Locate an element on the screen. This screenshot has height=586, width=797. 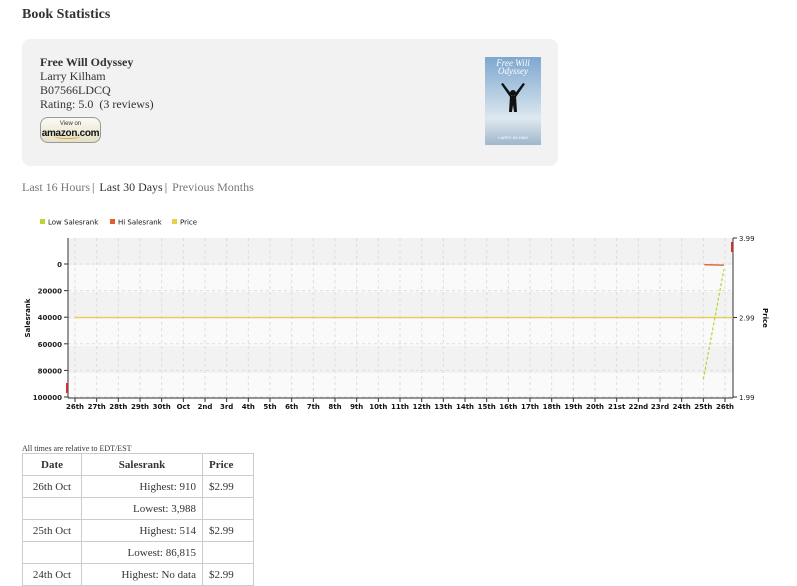
table-row: Lowest: 3,988 is located at coordinates (138, 508).